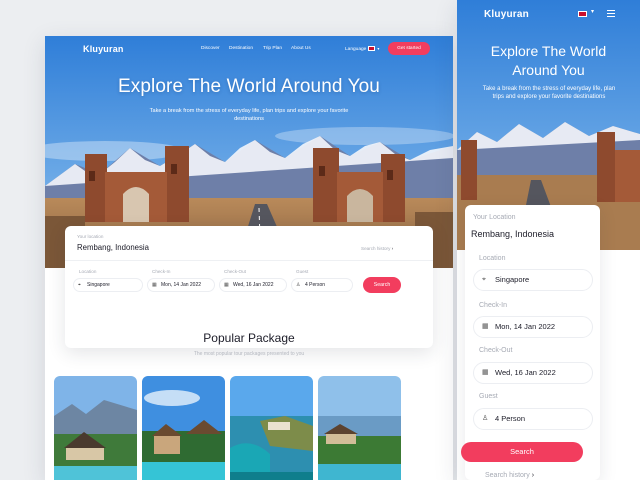 The height and width of the screenshot is (480, 640). Describe the element at coordinates (611, 14) in the screenshot. I see `hamburger-menu-icon` at that location.